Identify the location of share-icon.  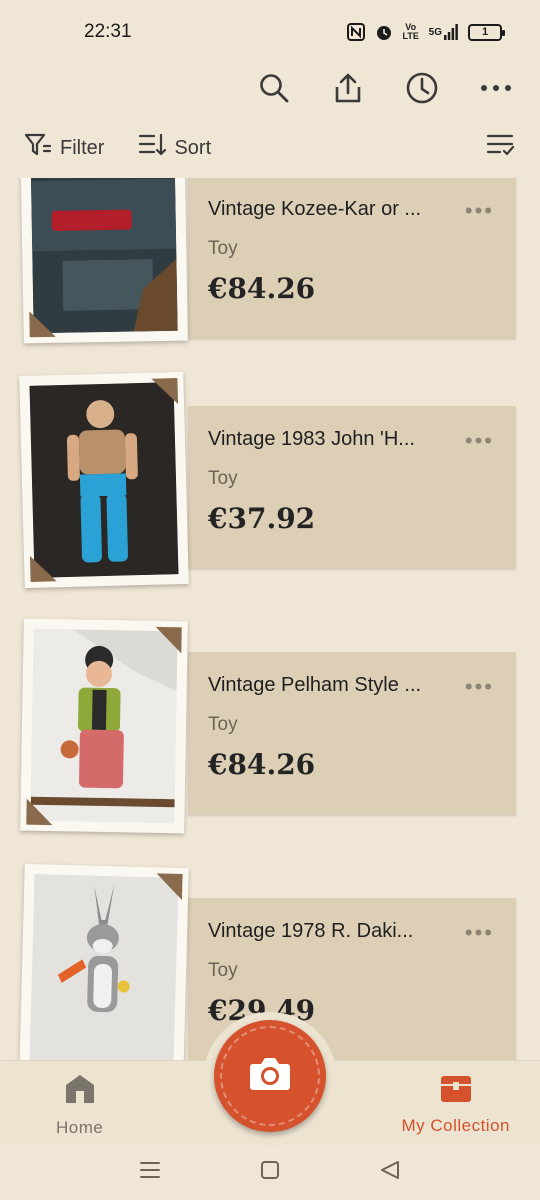
(348, 88).